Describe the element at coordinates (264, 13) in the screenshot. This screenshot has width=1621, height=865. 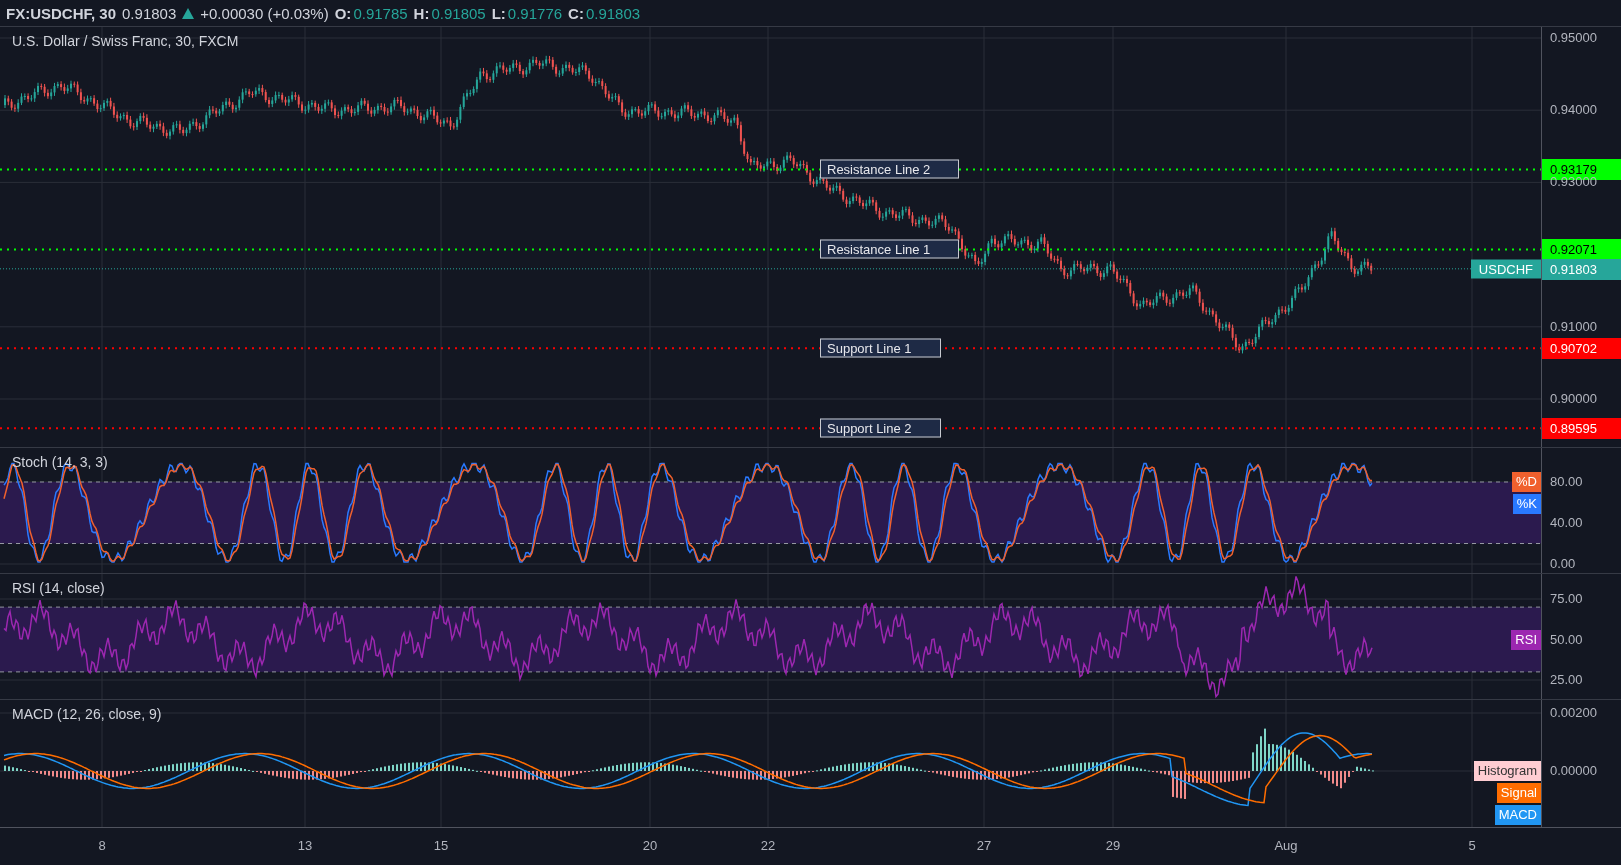
I see `price-change: +0.00030 (+0.03%)` at that location.